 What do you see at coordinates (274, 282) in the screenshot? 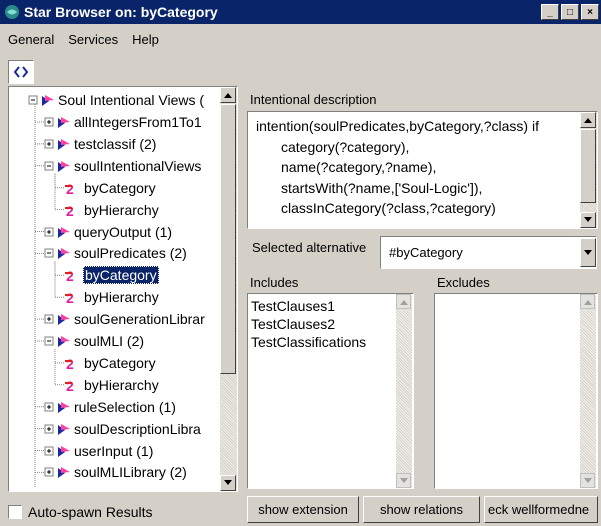
I see `includes-label: Includes` at bounding box center [274, 282].